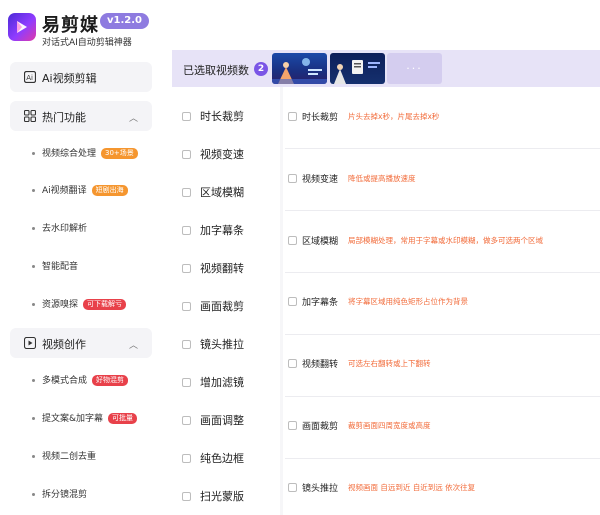  Describe the element at coordinates (65, 381) in the screenshot. I see `sidebar-item-label: 多模式合成` at that location.